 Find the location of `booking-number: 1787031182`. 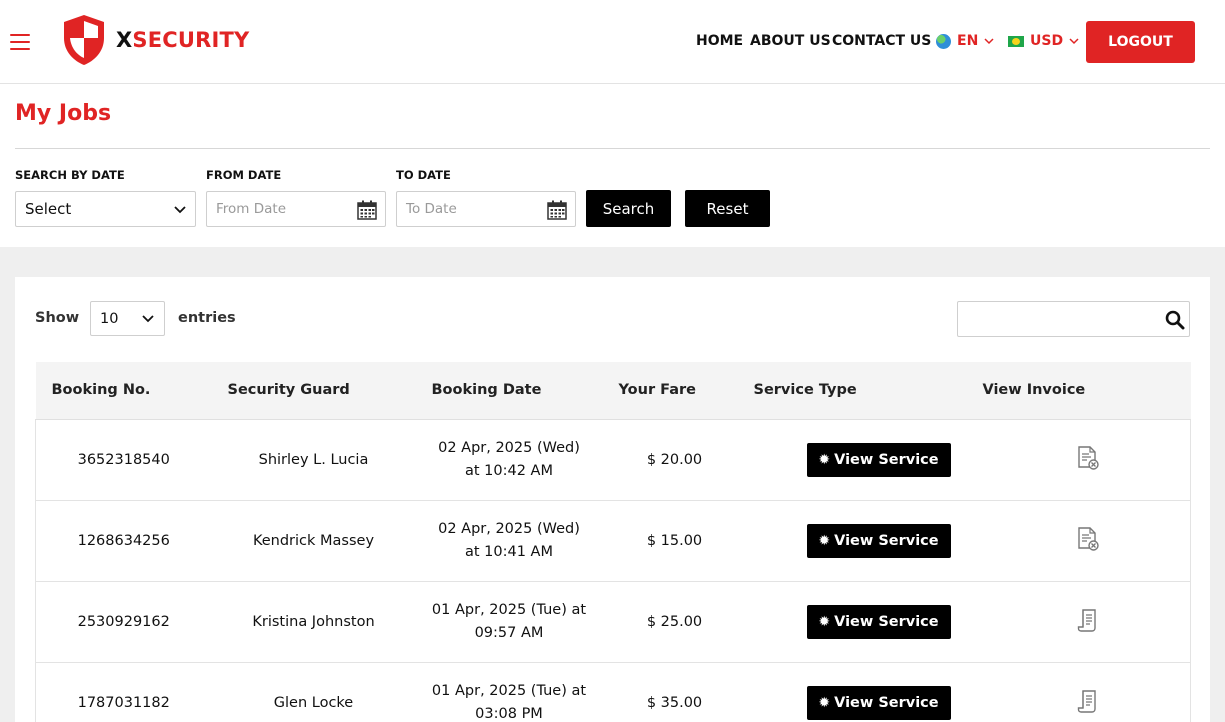

booking-number: 1787031182 is located at coordinates (123, 692).